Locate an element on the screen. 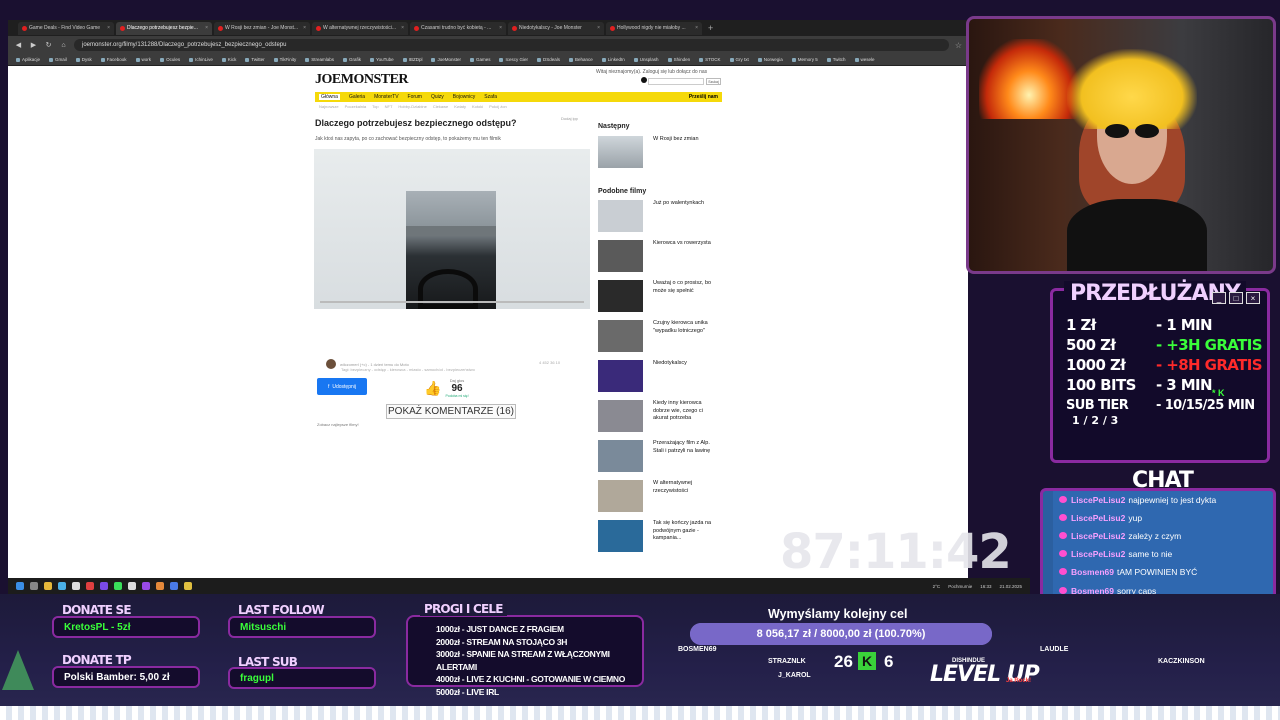 The width and height of the screenshot is (1280, 720). nav-item: Główna is located at coordinates (329, 97).